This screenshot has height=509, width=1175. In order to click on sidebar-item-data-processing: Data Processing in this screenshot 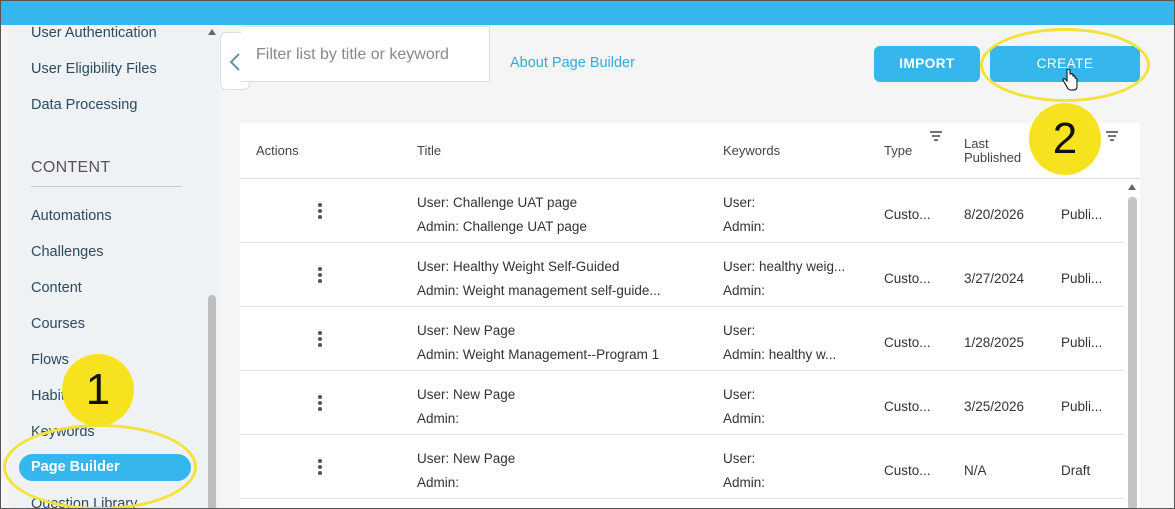, I will do `click(84, 105)`.